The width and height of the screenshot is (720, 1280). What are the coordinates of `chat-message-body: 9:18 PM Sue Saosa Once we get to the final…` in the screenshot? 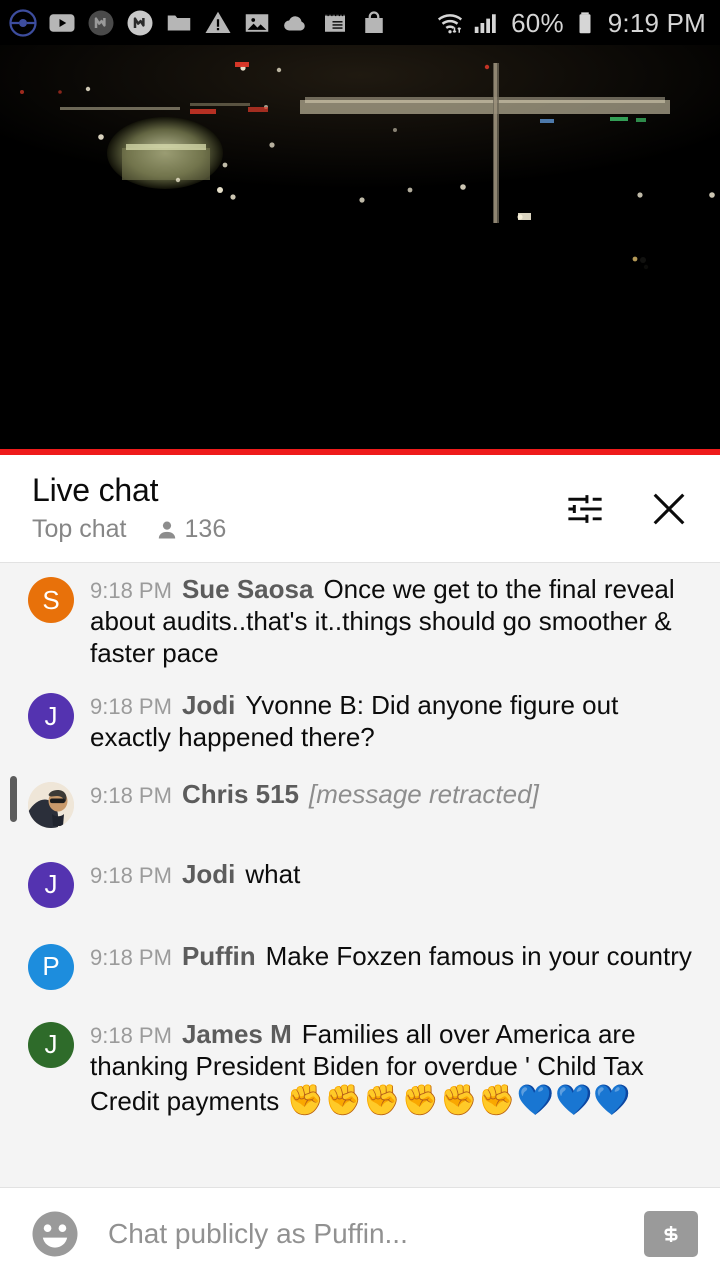 It's located at (396, 621).